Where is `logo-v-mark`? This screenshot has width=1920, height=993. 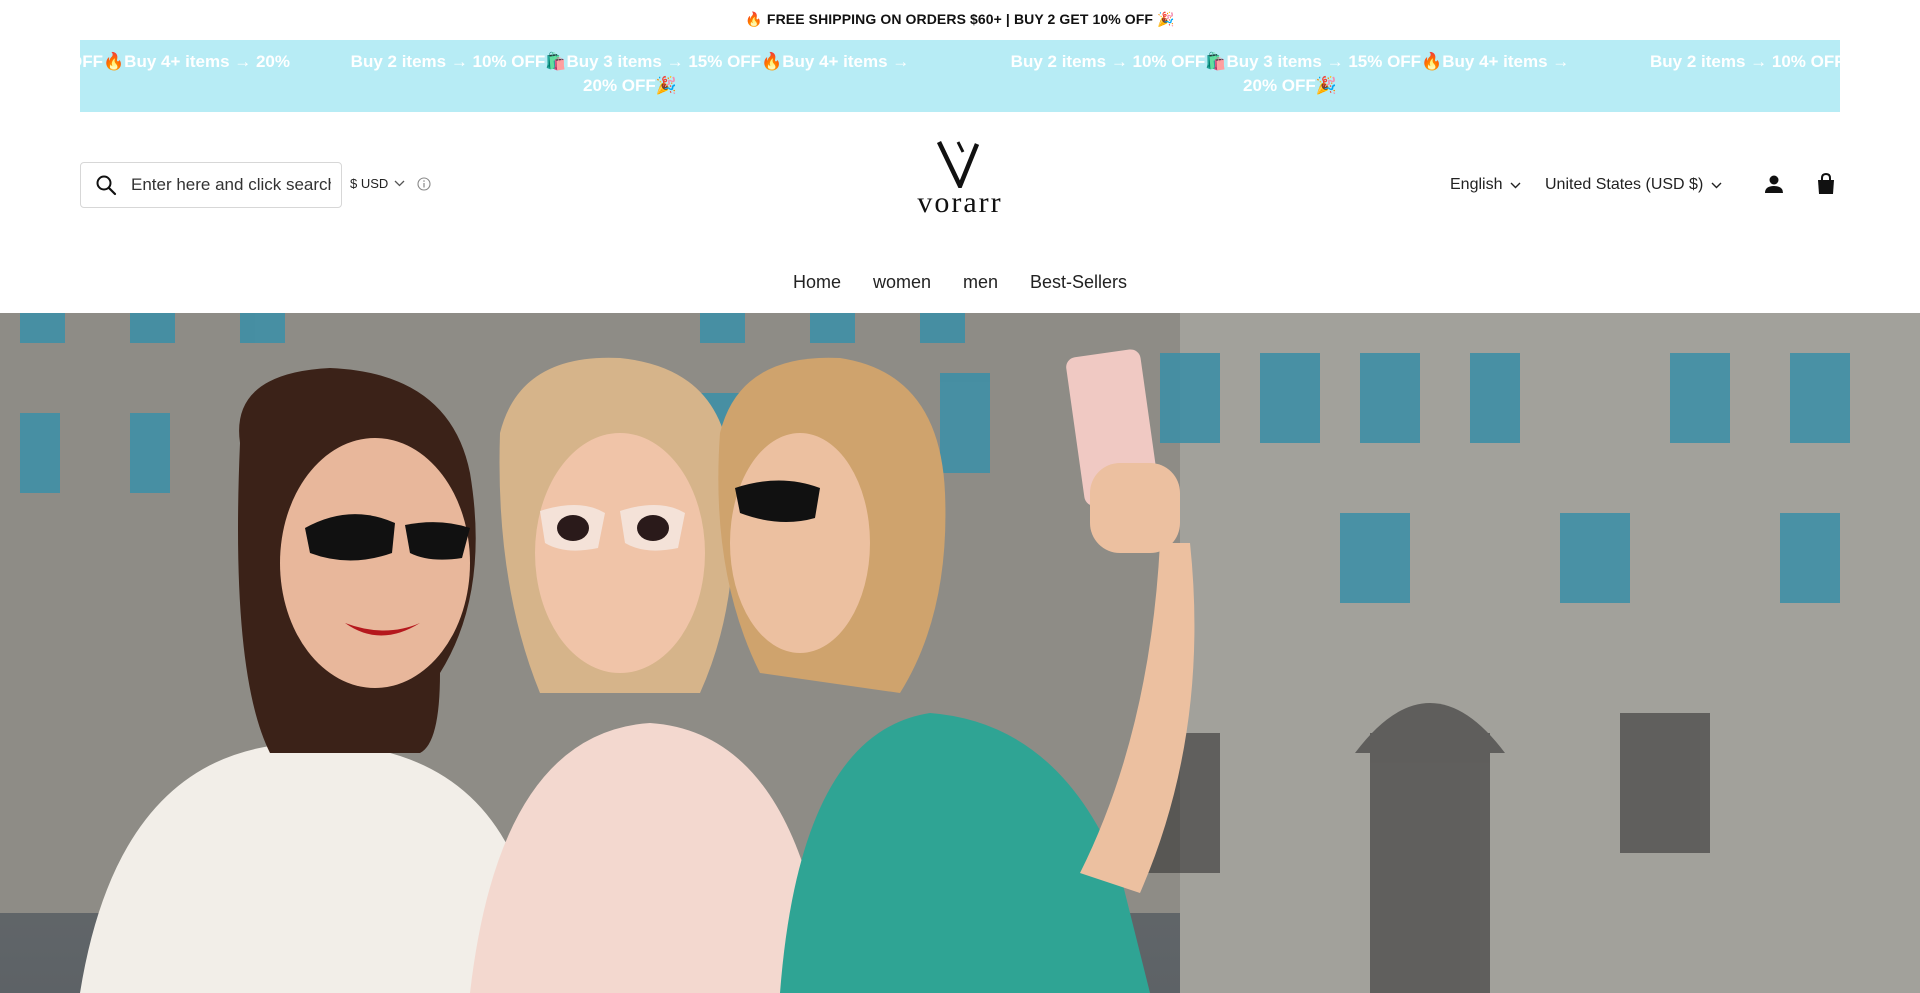
logo-v-mark is located at coordinates (958, 164).